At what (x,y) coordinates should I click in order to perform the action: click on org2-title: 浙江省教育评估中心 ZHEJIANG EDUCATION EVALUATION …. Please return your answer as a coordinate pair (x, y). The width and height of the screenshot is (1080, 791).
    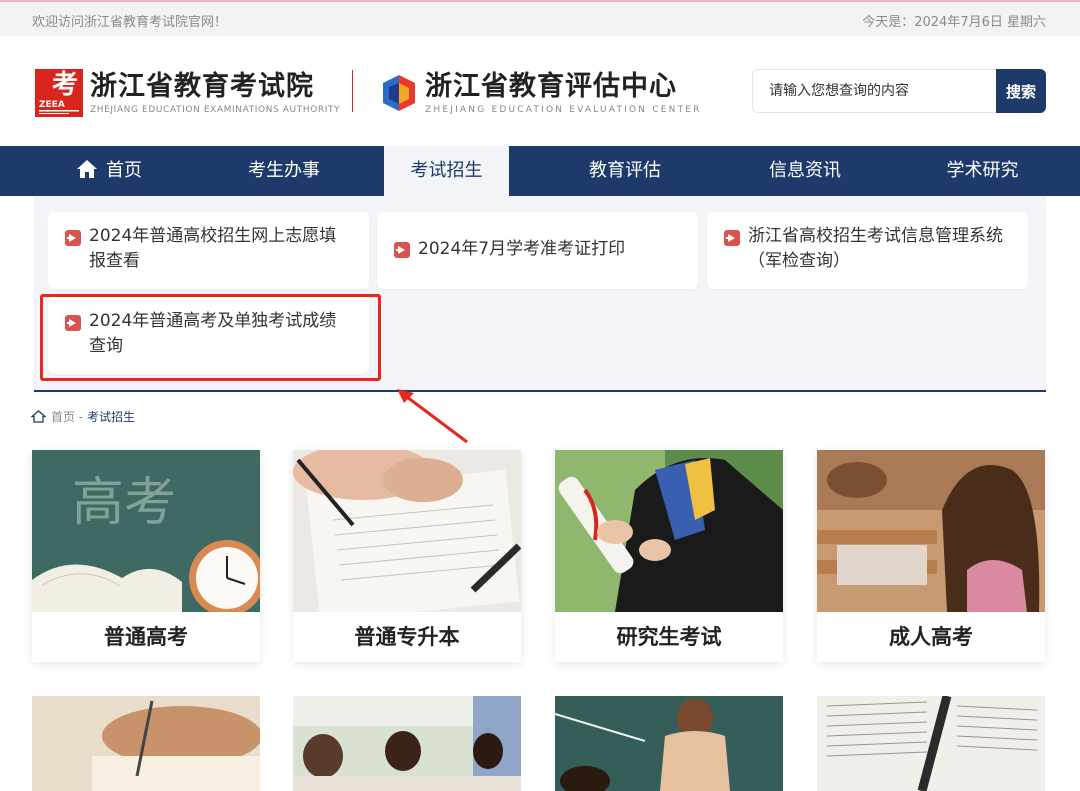
    Looking at the image, I should click on (563, 89).